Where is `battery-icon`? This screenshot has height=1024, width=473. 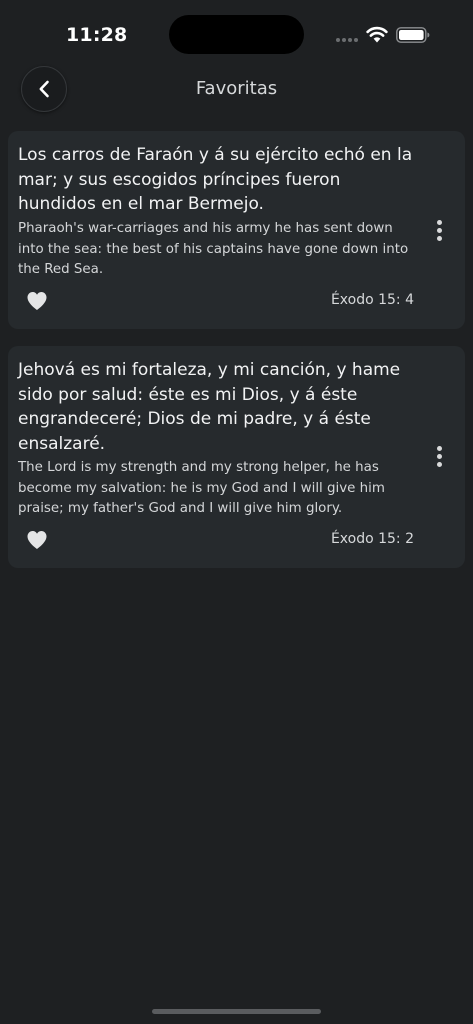 battery-icon is located at coordinates (413, 35).